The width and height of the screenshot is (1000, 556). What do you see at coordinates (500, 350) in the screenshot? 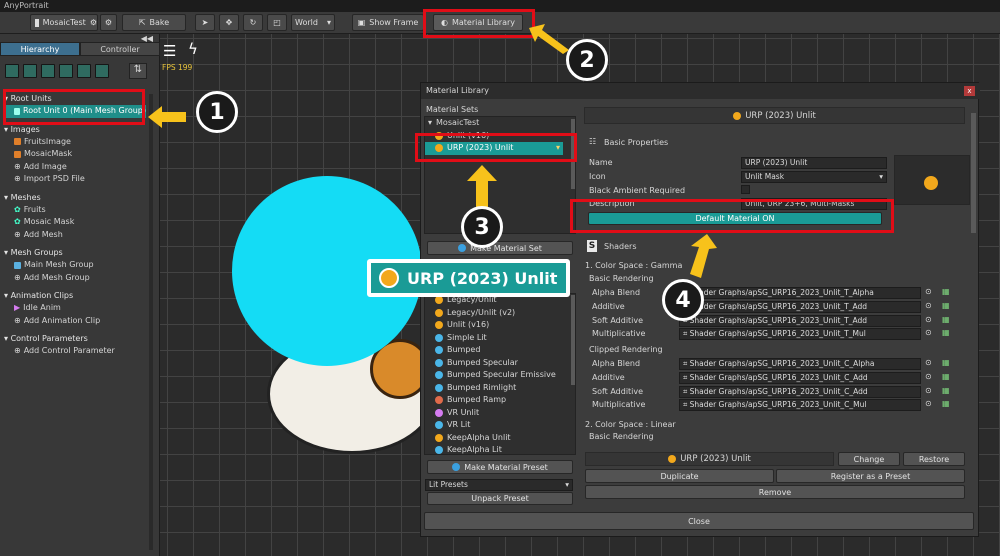
I see `list-item: Bumped` at bounding box center [500, 350].